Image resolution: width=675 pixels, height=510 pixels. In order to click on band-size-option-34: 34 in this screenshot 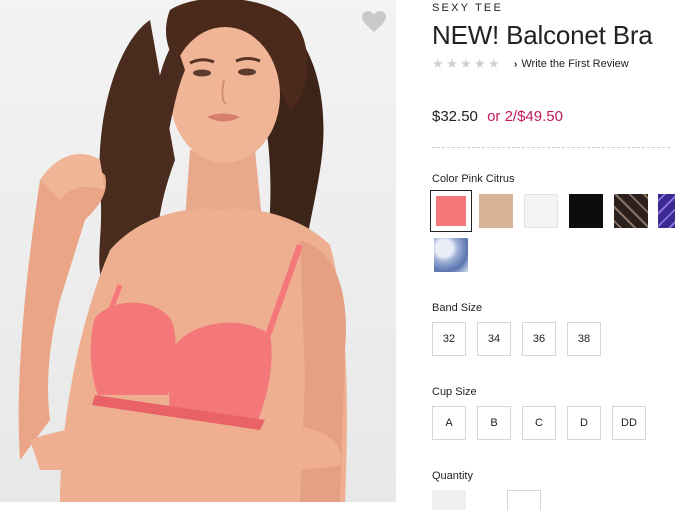, I will do `click(494, 339)`.